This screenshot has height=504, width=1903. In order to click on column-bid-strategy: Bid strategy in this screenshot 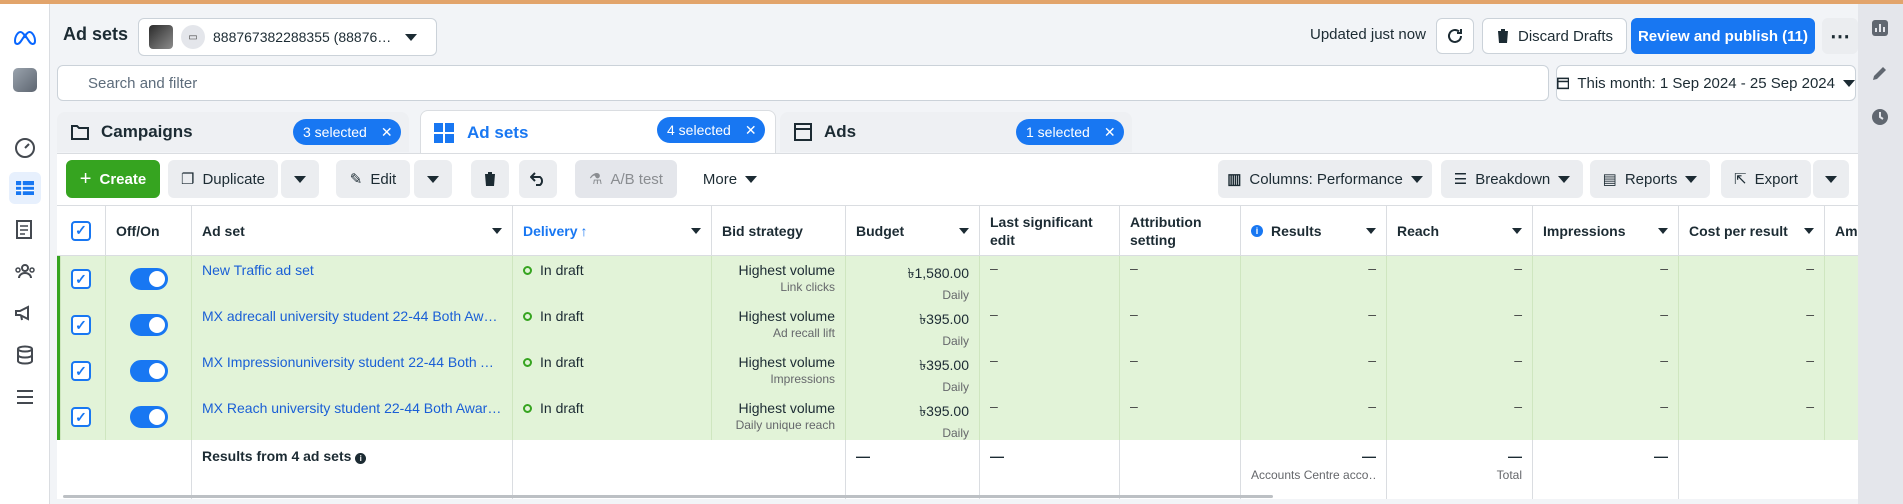, I will do `click(779, 231)`.